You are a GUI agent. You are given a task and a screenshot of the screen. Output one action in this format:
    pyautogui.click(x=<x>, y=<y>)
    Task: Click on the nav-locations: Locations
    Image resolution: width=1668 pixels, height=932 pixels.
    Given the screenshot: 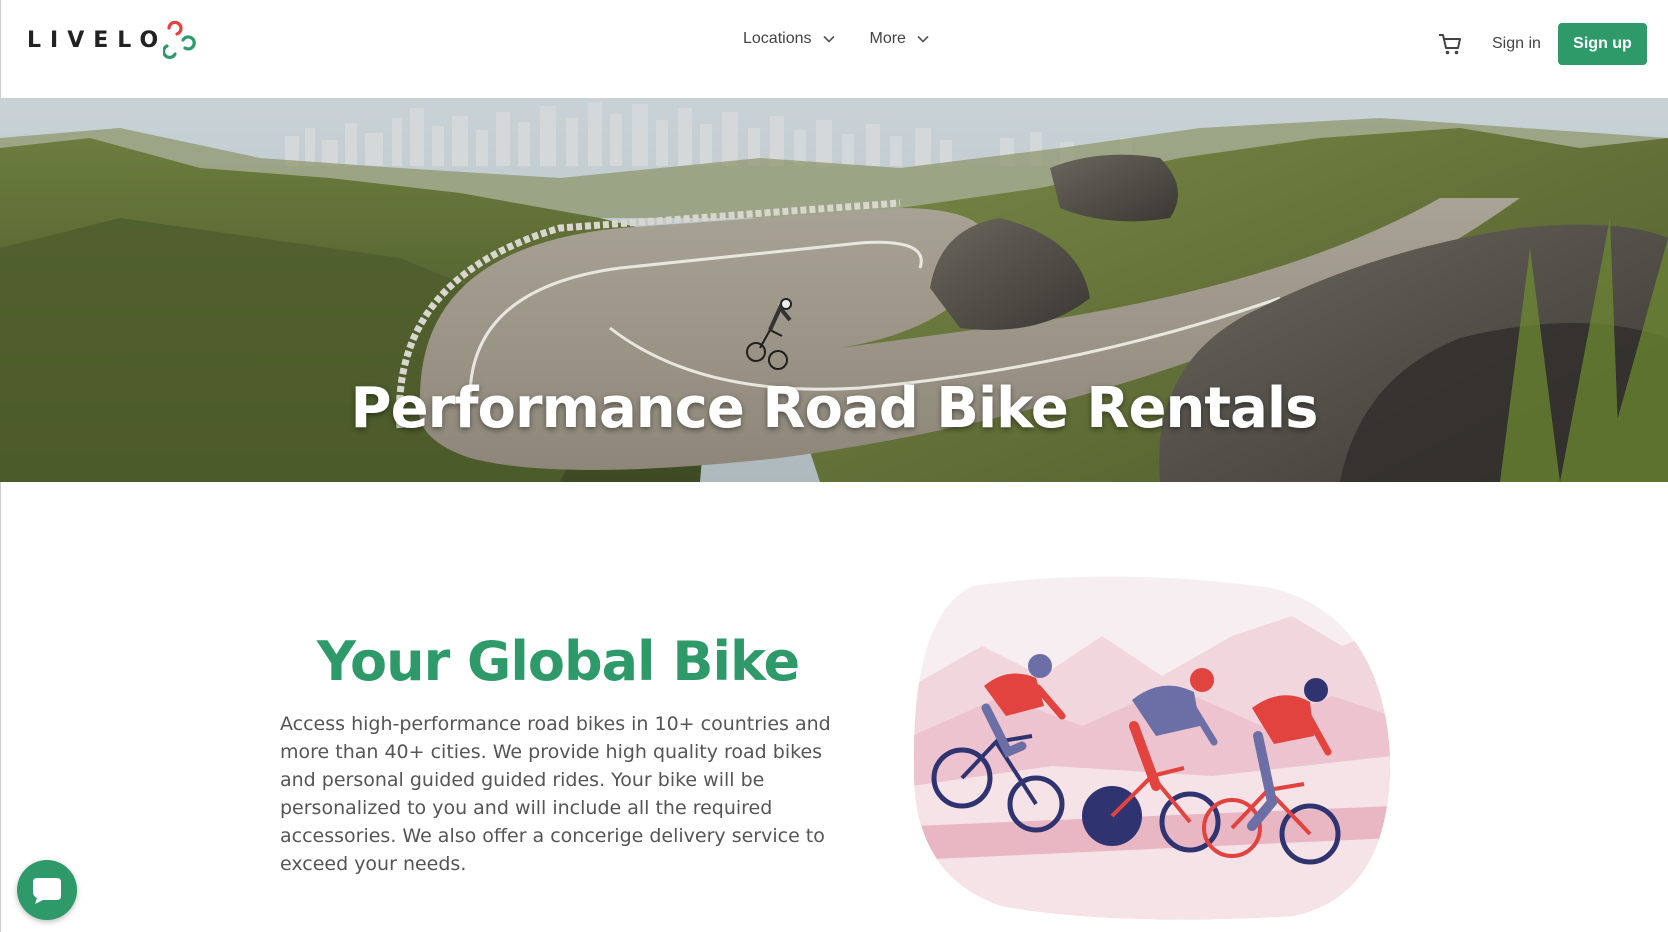 What is the action you would take?
    pyautogui.click(x=789, y=39)
    